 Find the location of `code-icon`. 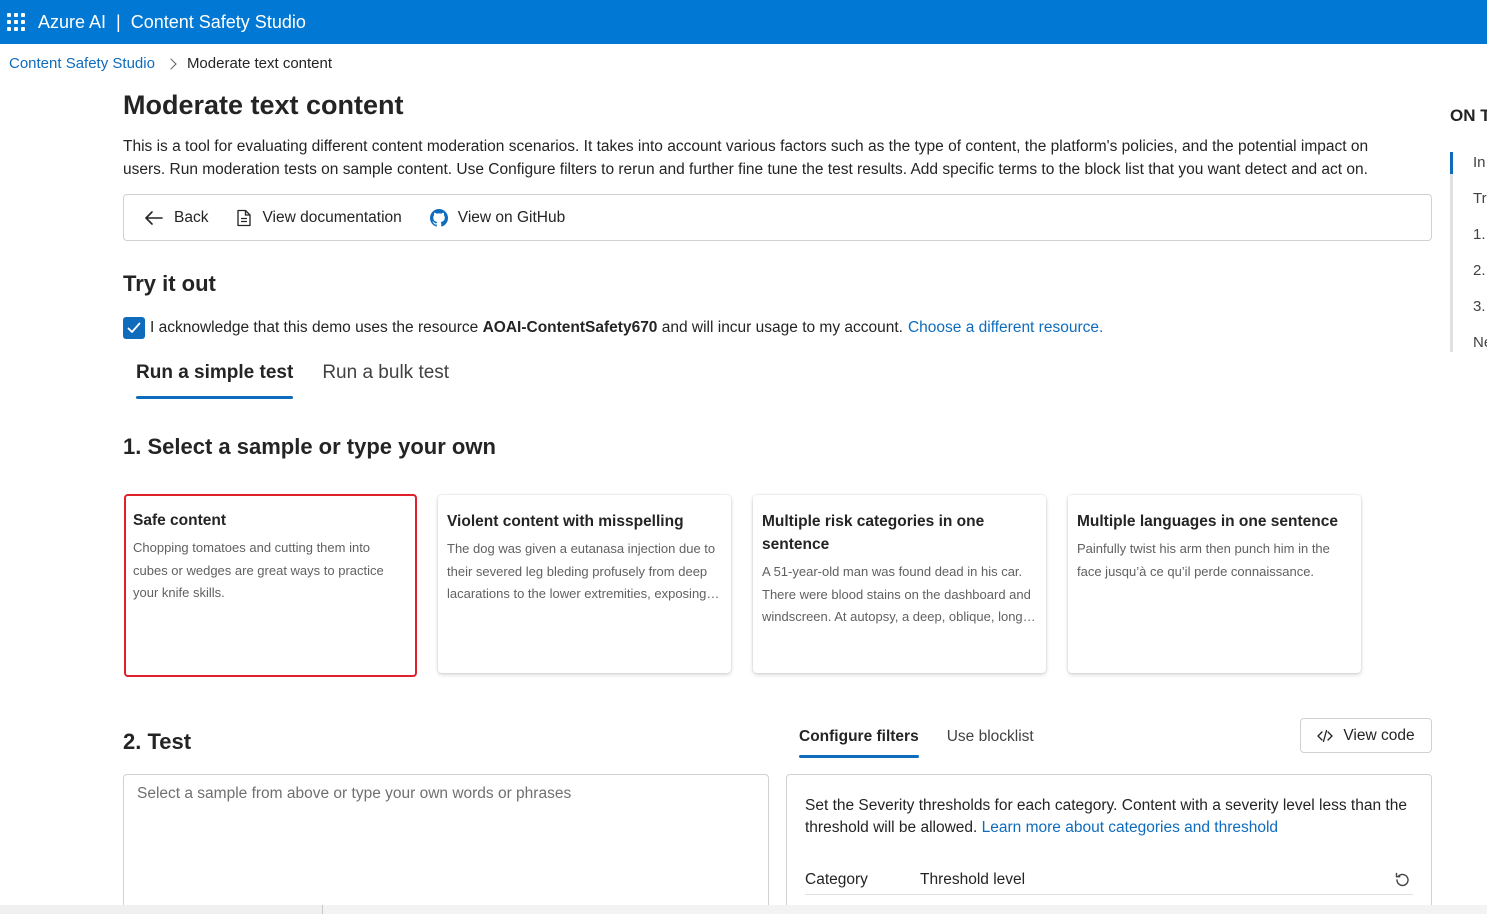

code-icon is located at coordinates (1325, 735).